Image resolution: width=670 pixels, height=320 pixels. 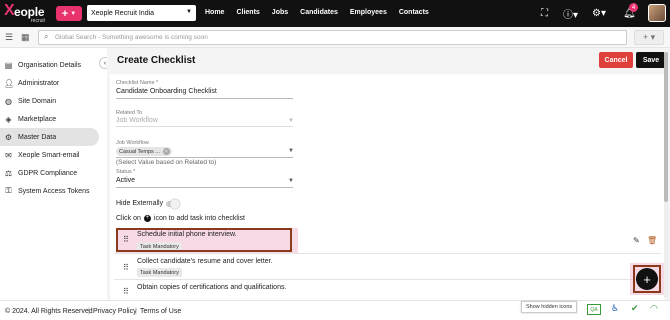 What do you see at coordinates (616, 60) in the screenshot?
I see `cancel-button: Cancel` at bounding box center [616, 60].